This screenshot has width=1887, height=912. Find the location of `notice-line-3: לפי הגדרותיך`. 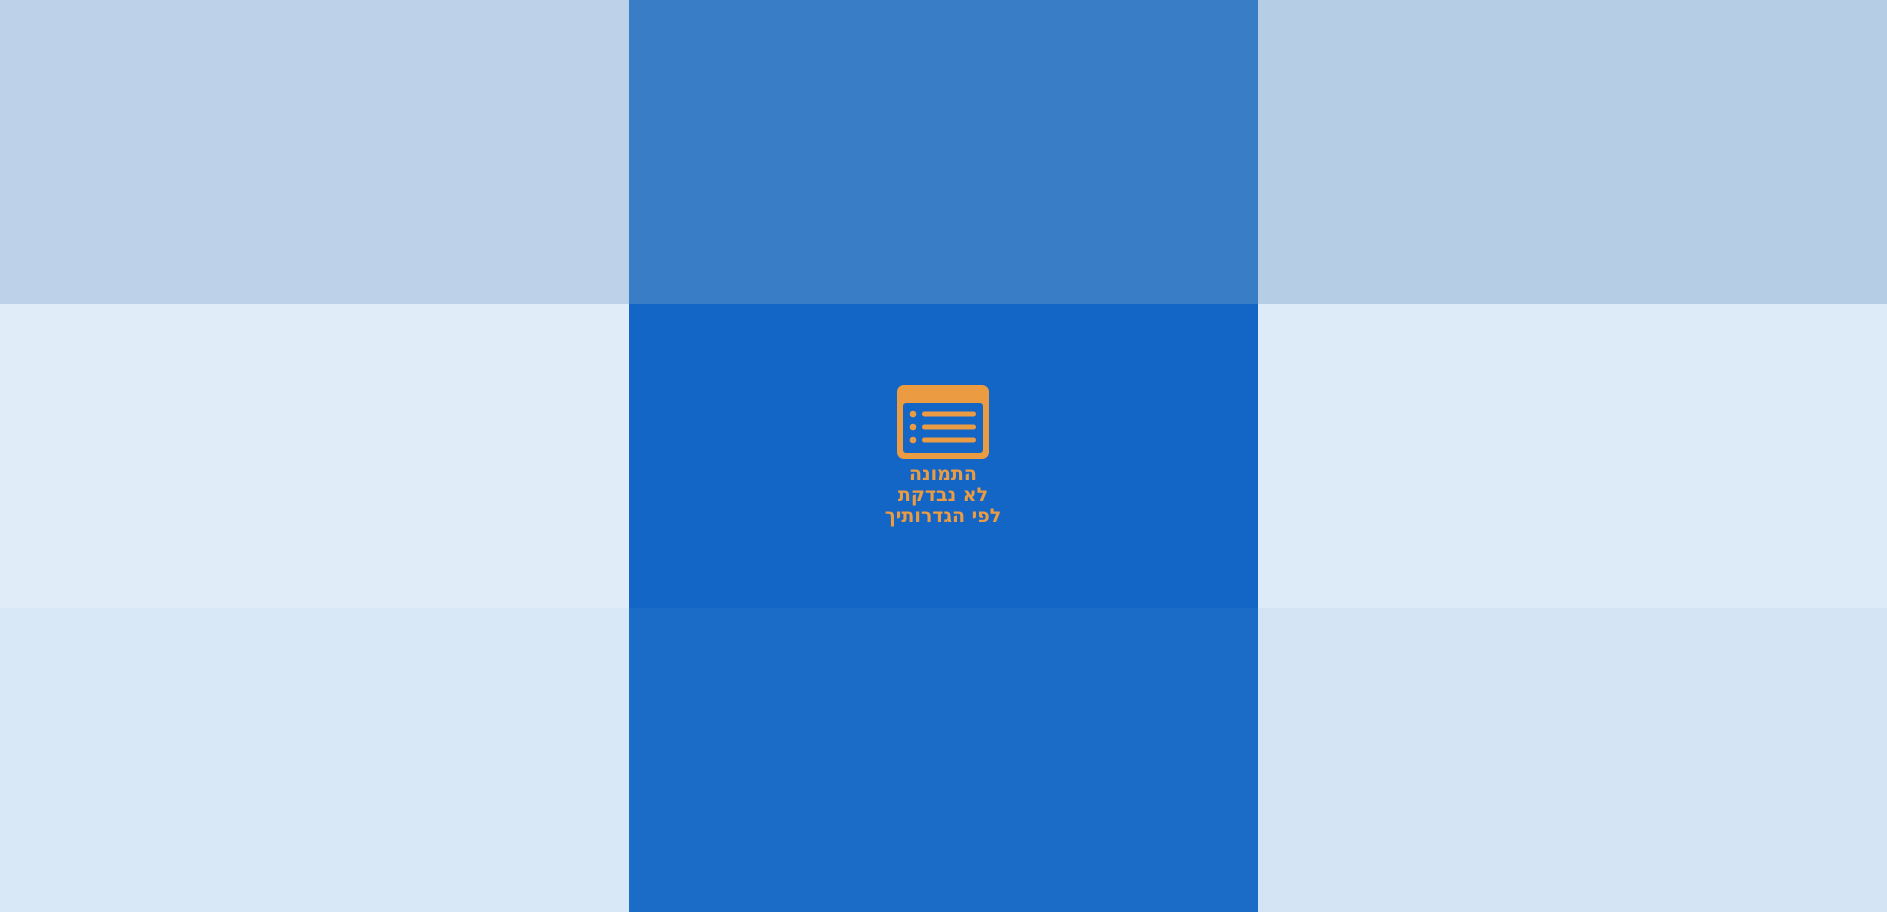

notice-line-3: לפי הגדרותיך is located at coordinates (943, 516).